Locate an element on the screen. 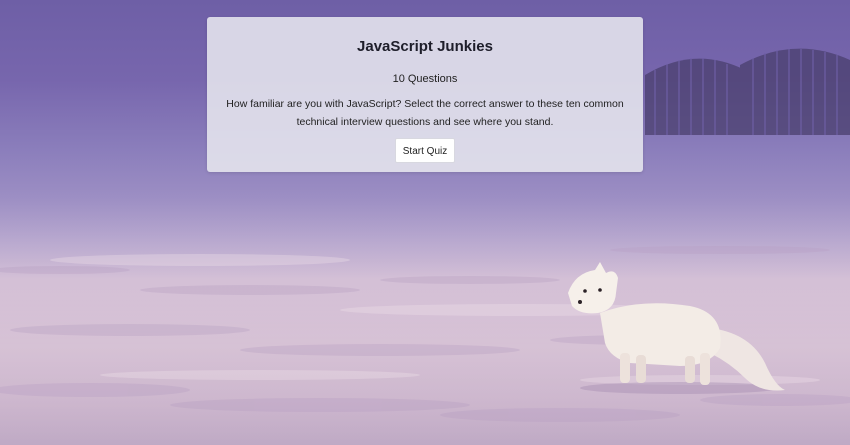 This screenshot has height=445, width=850. quiz-title: JavaScript Junkies is located at coordinates (425, 46).